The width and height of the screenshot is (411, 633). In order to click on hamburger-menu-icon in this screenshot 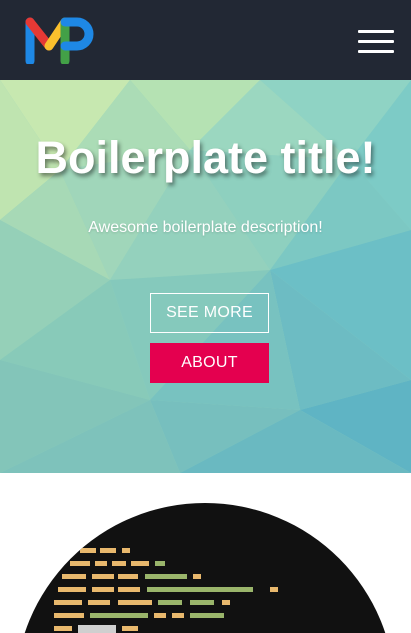, I will do `click(376, 42)`.